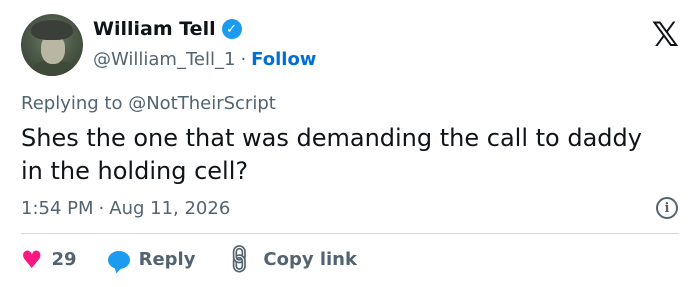  What do you see at coordinates (240, 259) in the screenshot?
I see `link-icon: 🔗︎` at bounding box center [240, 259].